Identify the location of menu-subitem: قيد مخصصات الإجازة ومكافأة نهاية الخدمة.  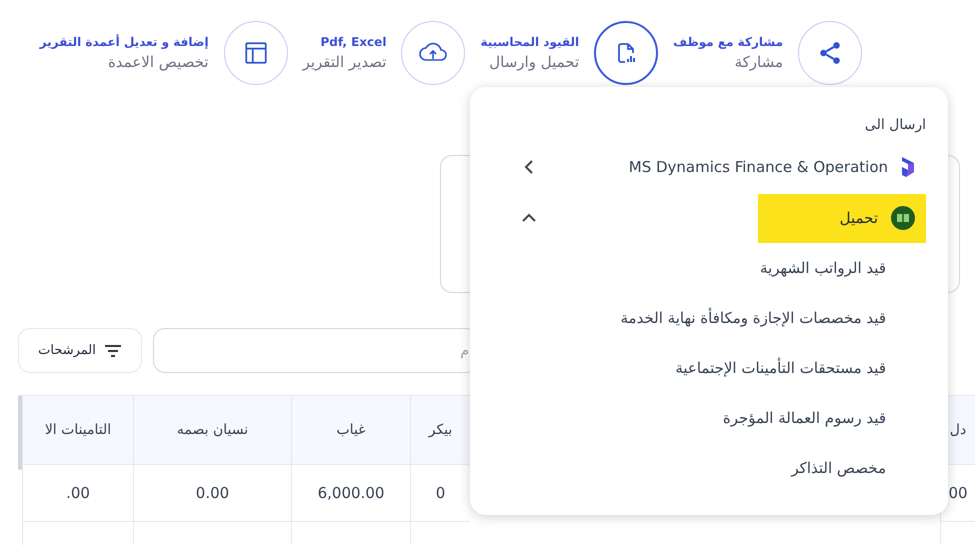
(773, 318).